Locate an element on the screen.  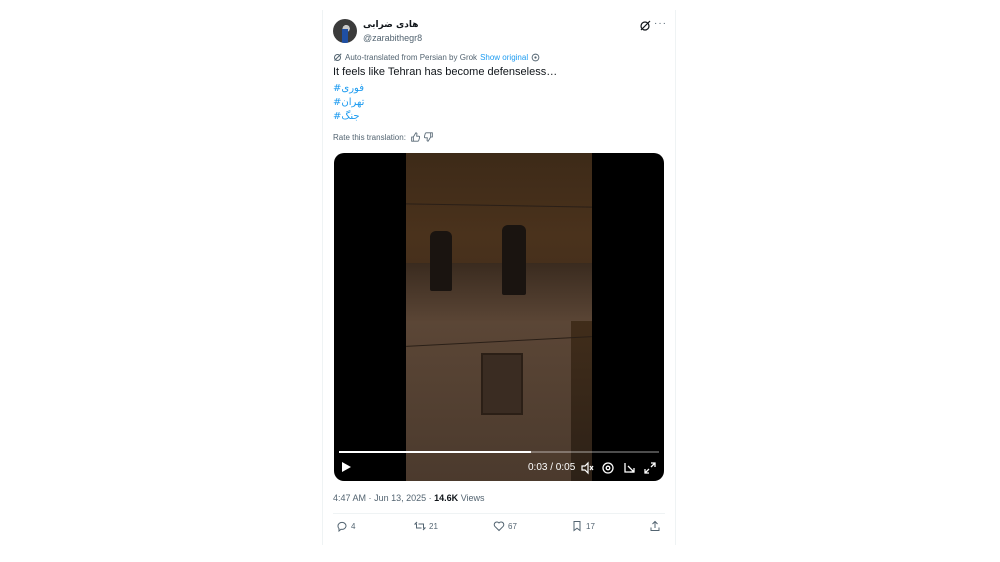
settings-icon is located at coordinates (608, 468).